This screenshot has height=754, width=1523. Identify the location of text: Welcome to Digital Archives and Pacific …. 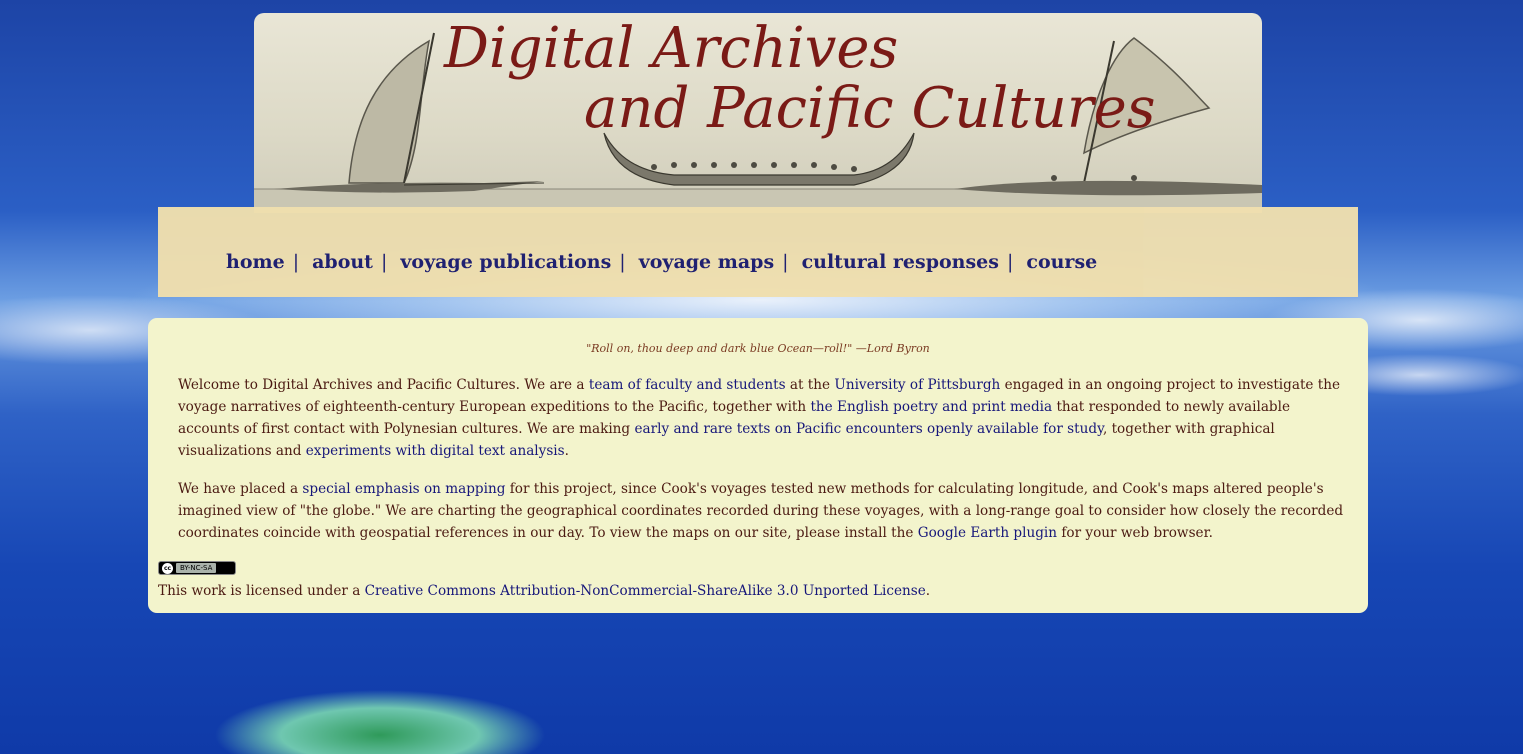
(383, 385).